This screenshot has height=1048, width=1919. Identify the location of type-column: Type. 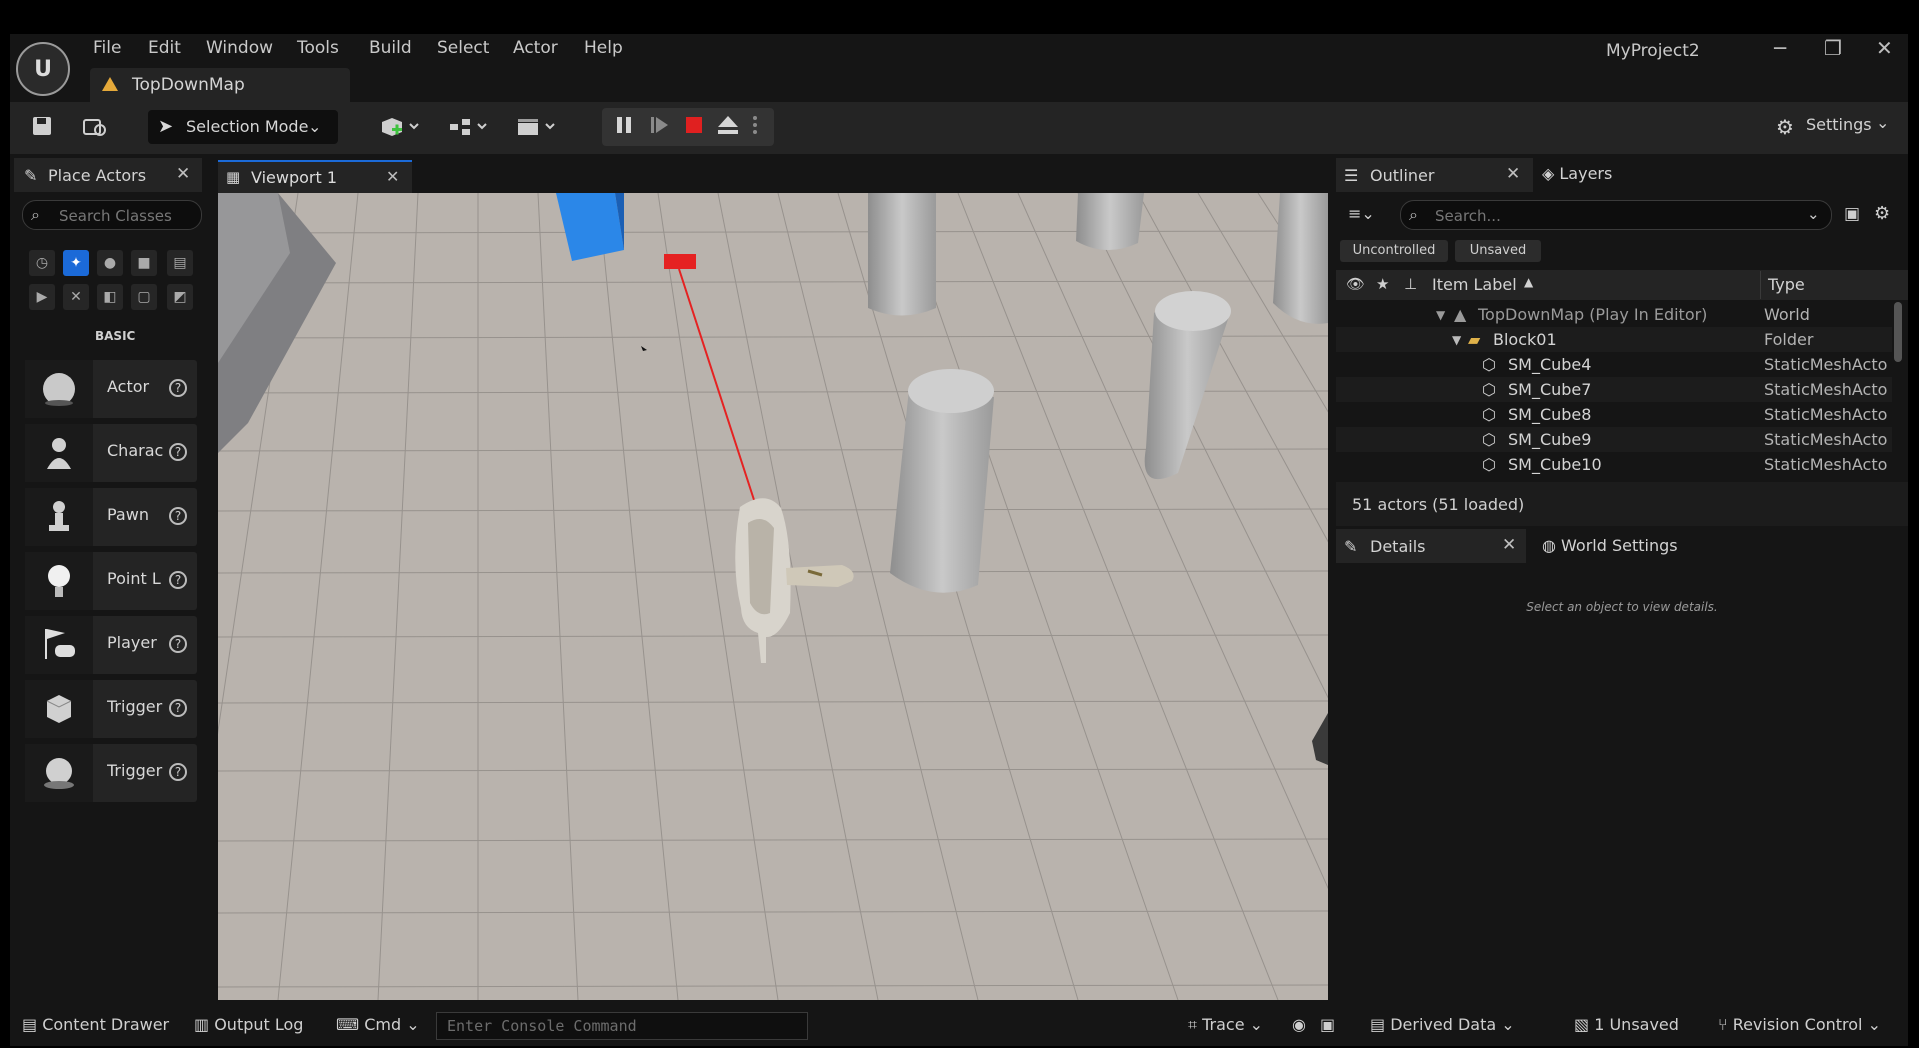
(1786, 284).